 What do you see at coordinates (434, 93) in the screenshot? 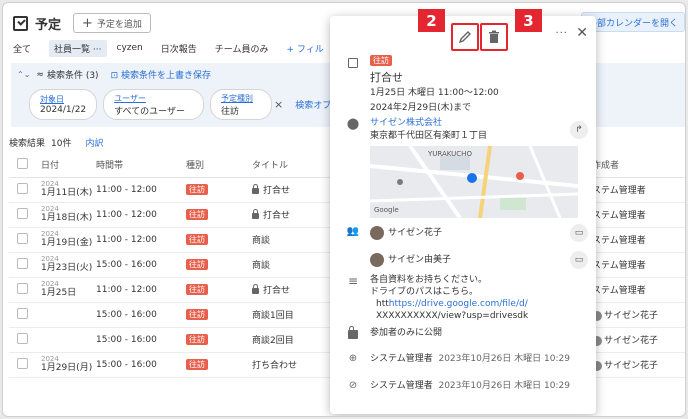
I see `event-datetime: 1月25日 木曜日 11:00～12:00` at bounding box center [434, 93].